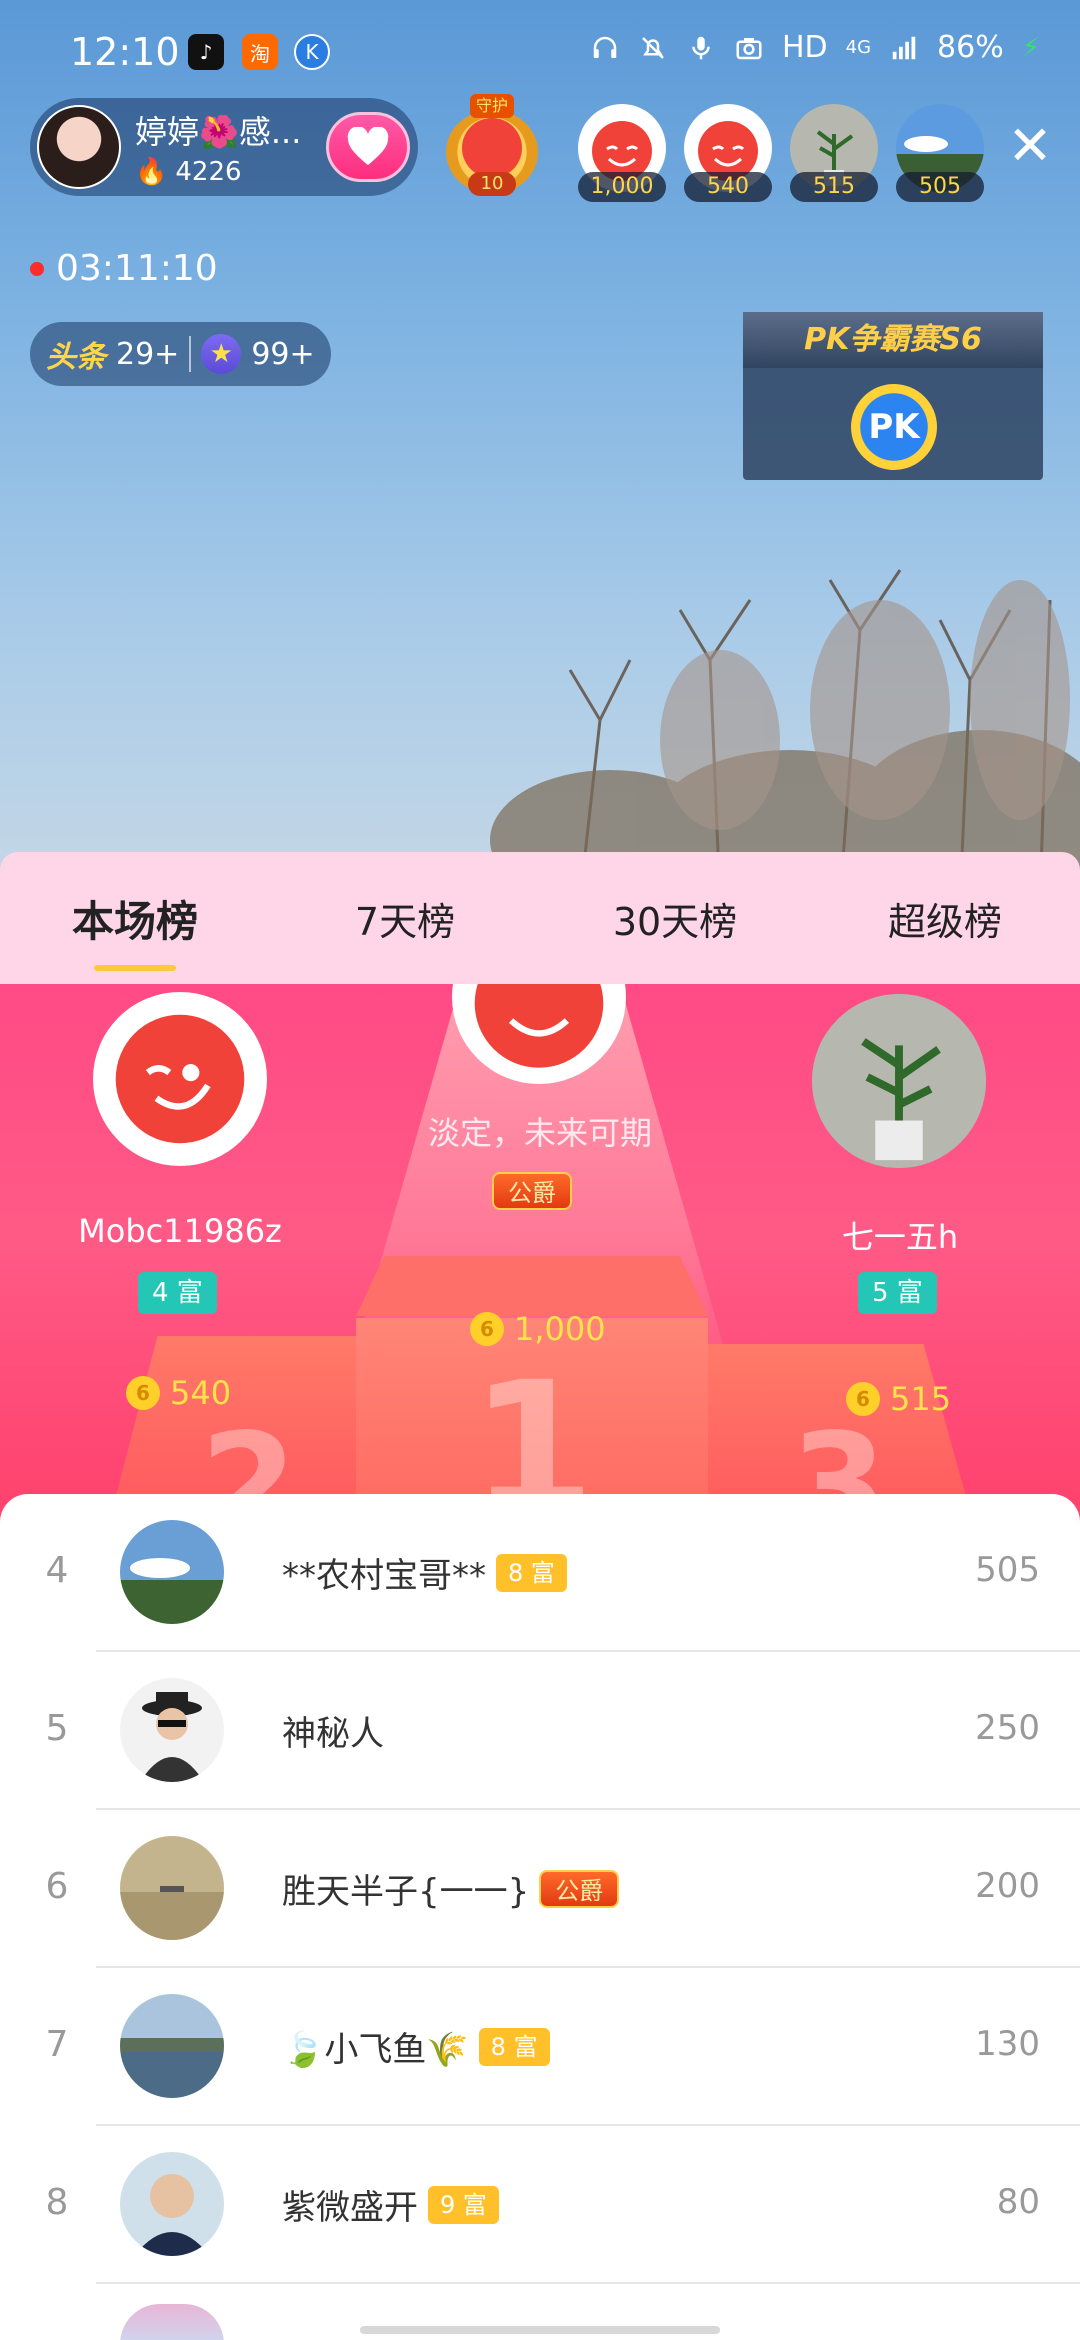  I want to click on trees-image, so click(785, 734).